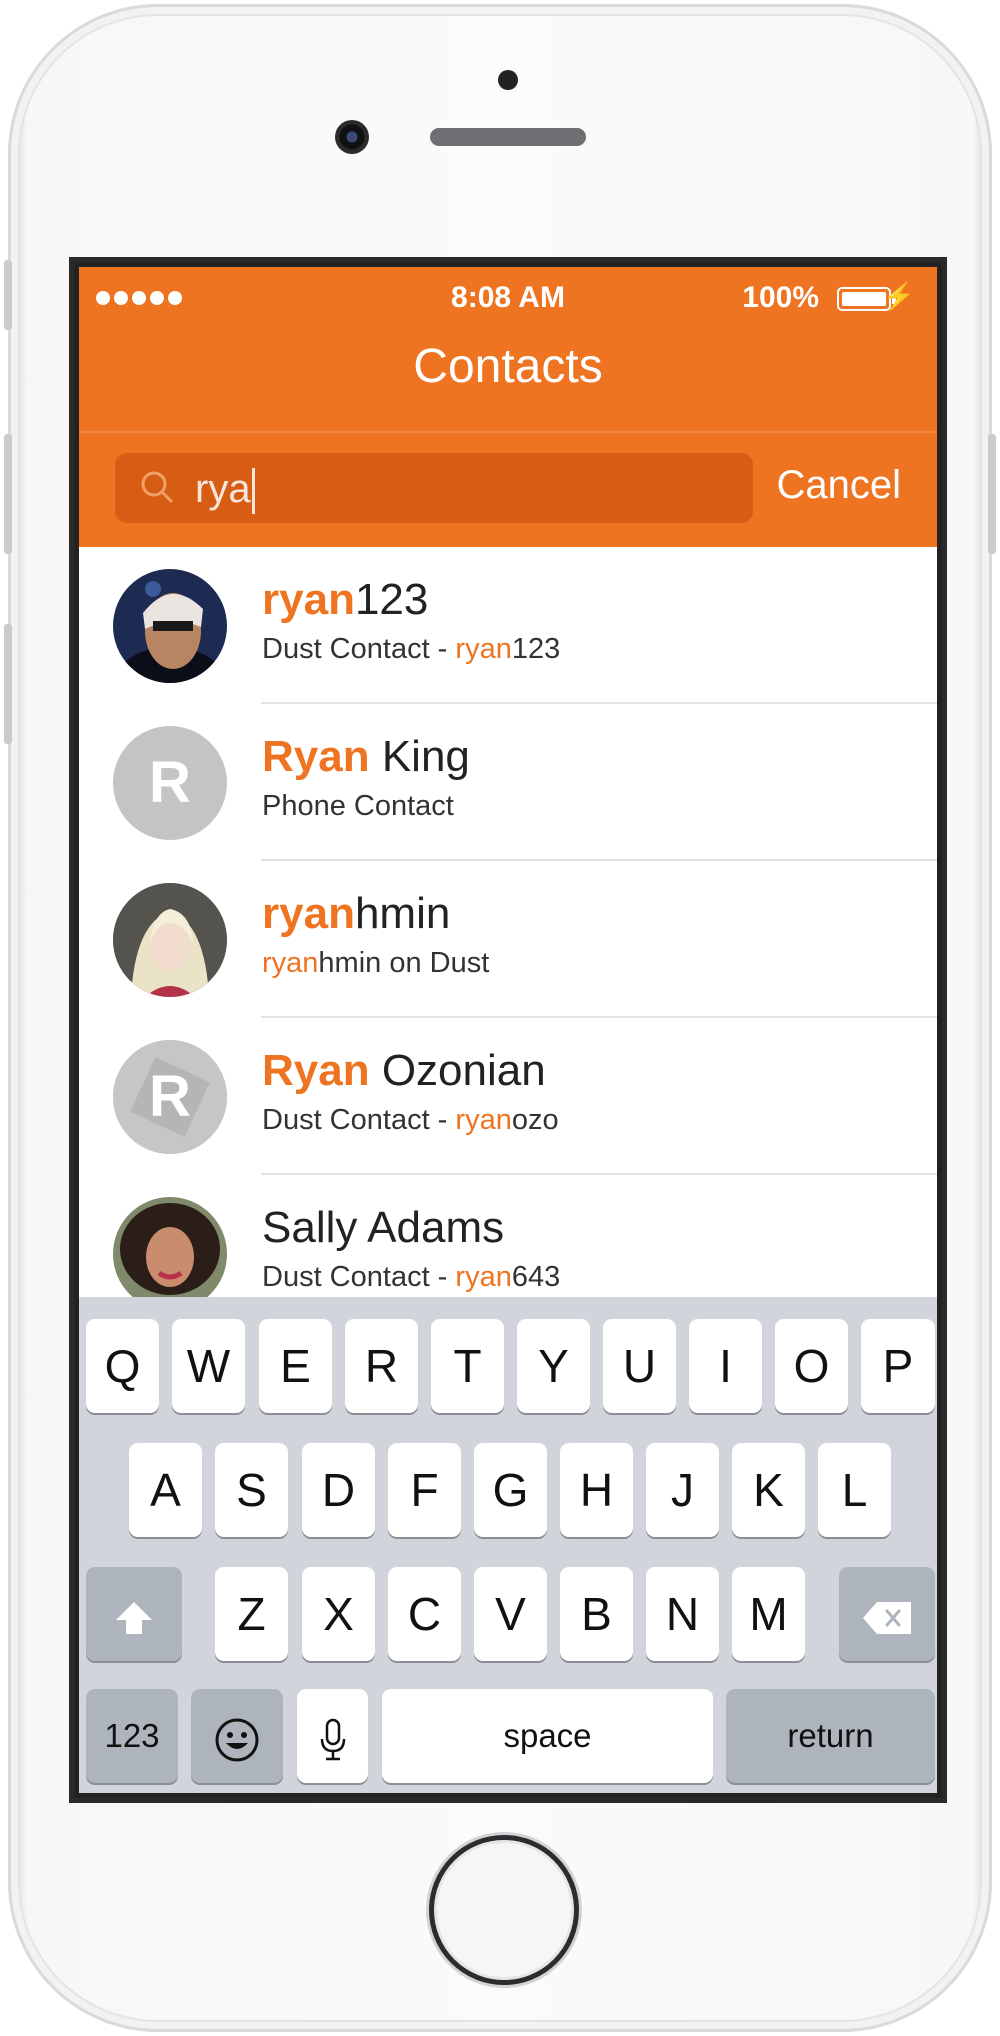 This screenshot has width=1000, height=2036. I want to click on home-button, so click(504, 1910).